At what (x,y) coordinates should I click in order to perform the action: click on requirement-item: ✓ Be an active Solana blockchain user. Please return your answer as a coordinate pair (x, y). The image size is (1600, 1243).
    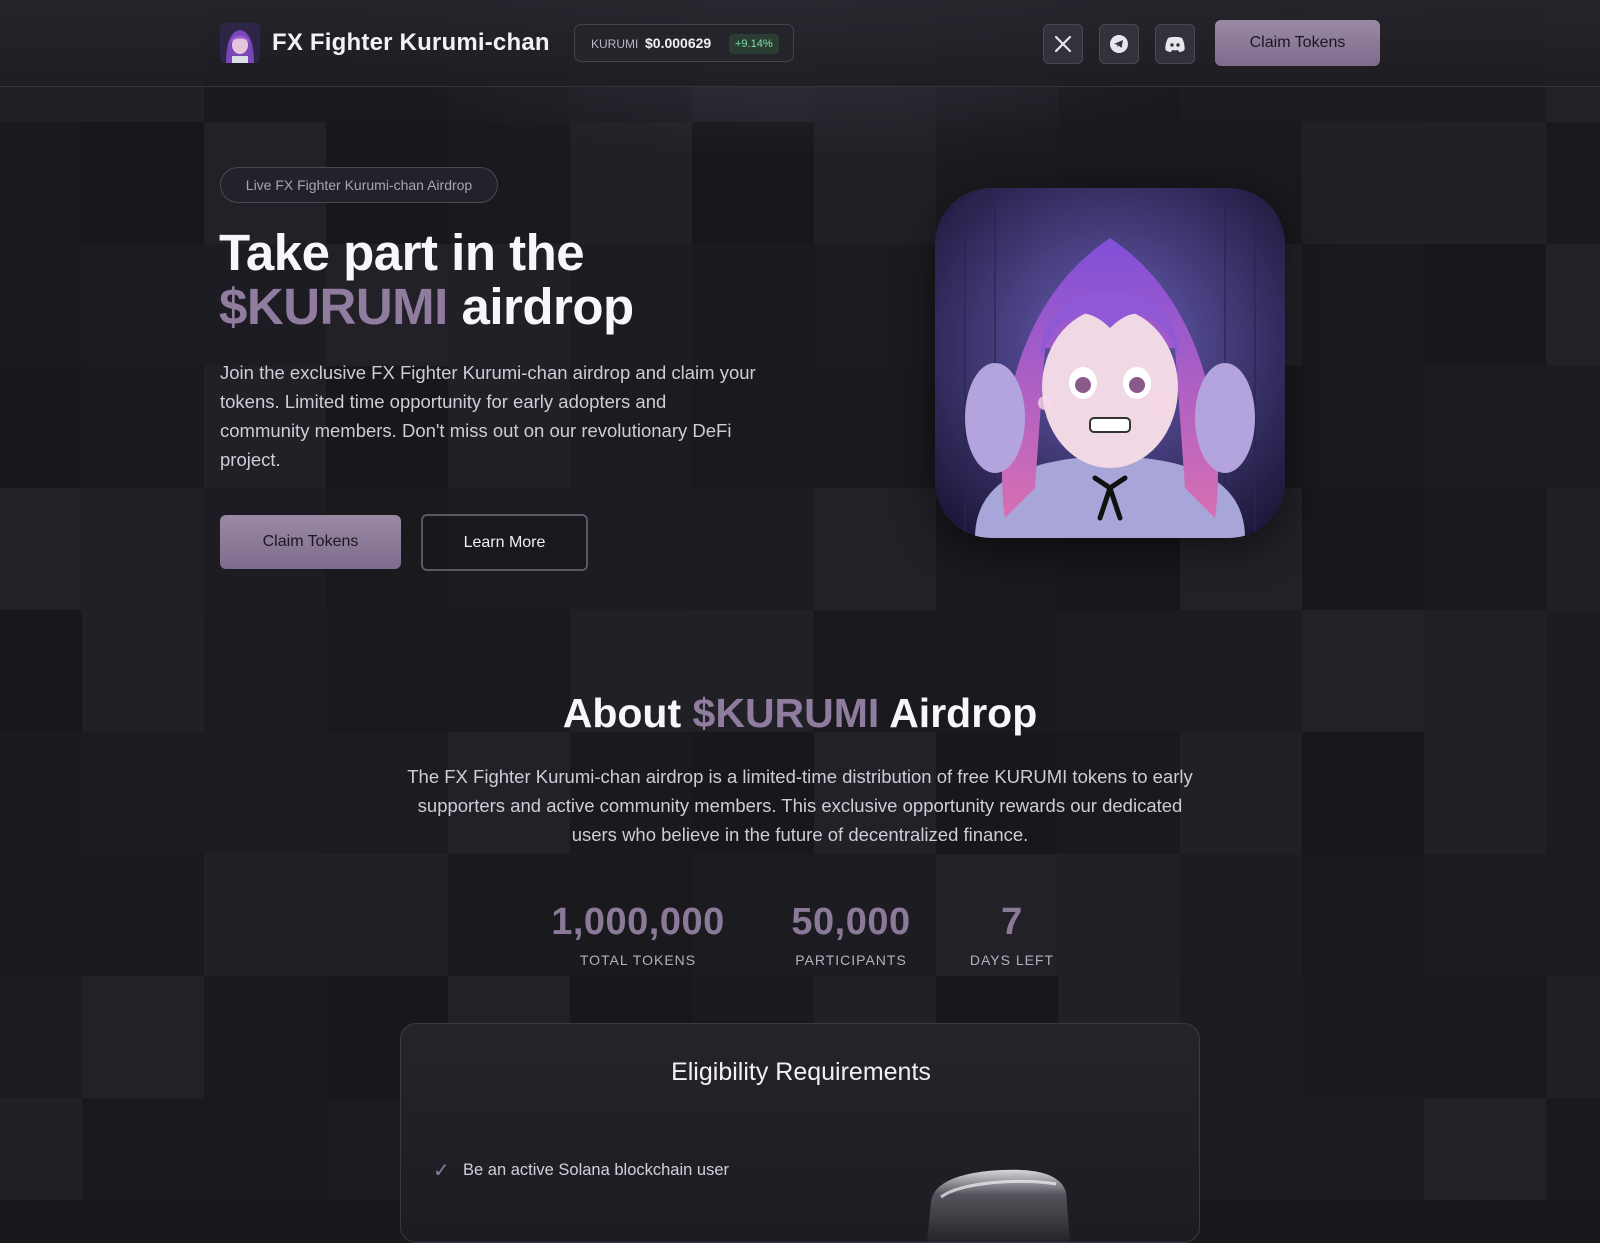
    Looking at the image, I should click on (581, 1170).